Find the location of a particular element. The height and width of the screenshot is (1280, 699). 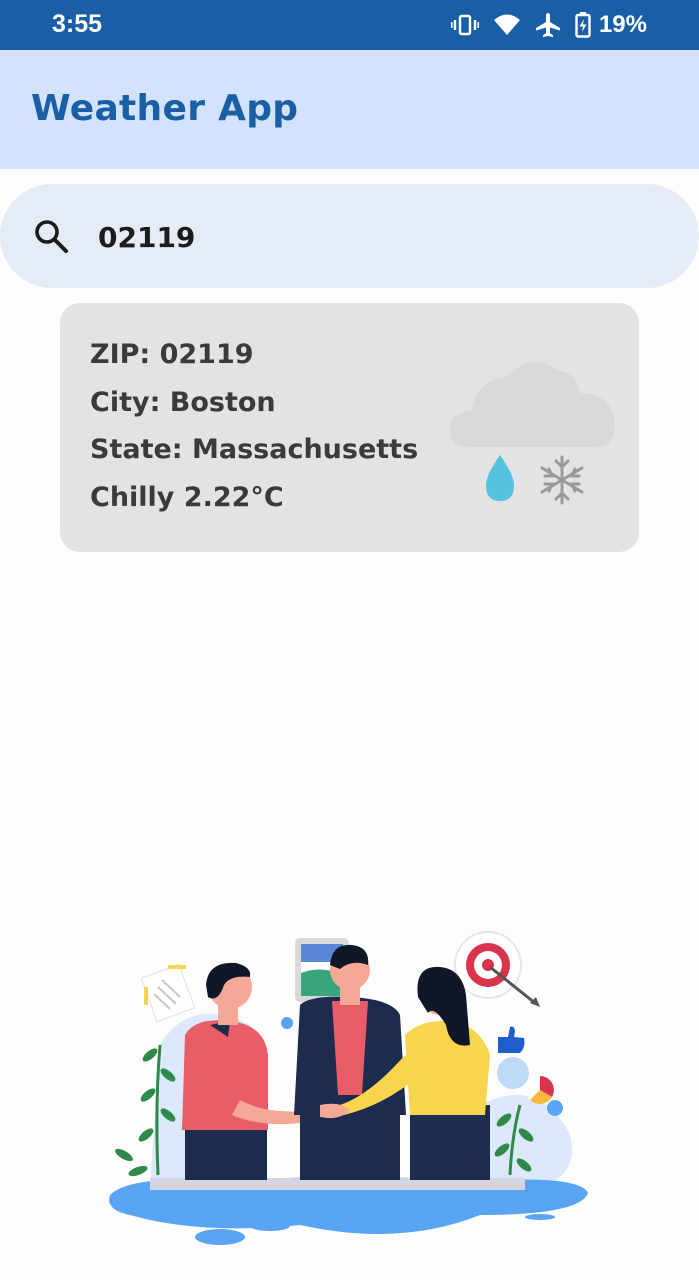

zip-label: ZIP: 02119 is located at coordinates (172, 354).